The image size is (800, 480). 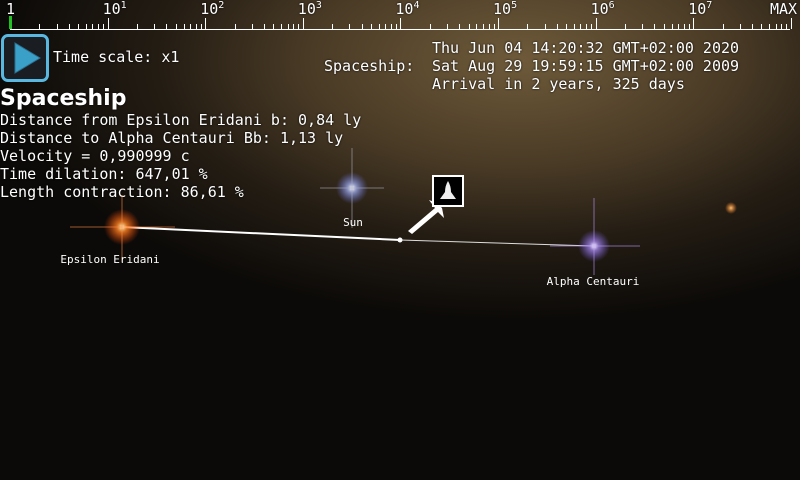 I want to click on sun-label: Sun, so click(x=353, y=222).